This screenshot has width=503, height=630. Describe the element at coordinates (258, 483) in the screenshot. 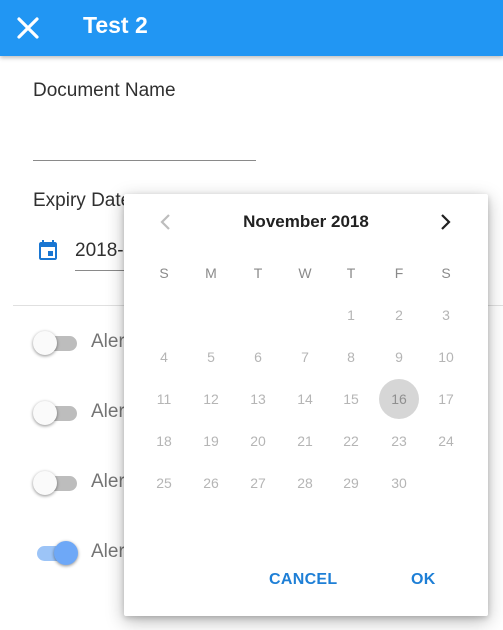

I see `calendar-day: 27` at that location.